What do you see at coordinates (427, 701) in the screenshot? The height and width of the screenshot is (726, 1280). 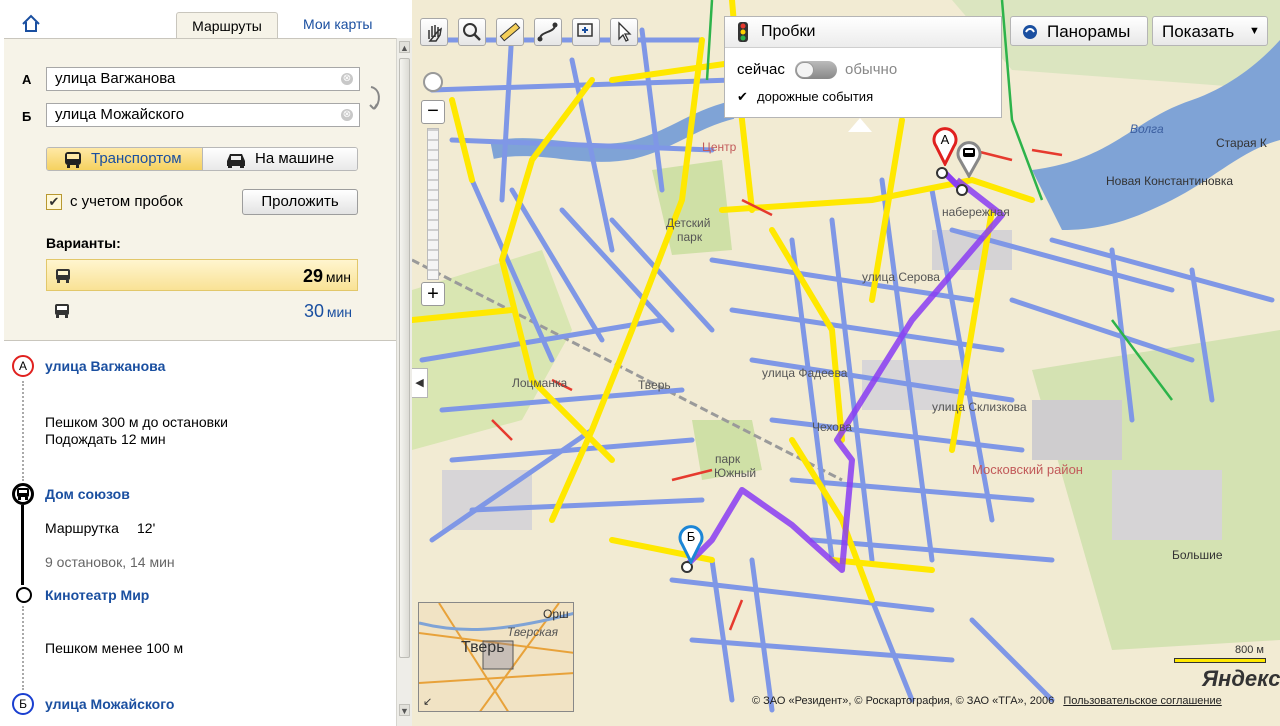 I see `minimap-resize-icon: ↙` at bounding box center [427, 701].